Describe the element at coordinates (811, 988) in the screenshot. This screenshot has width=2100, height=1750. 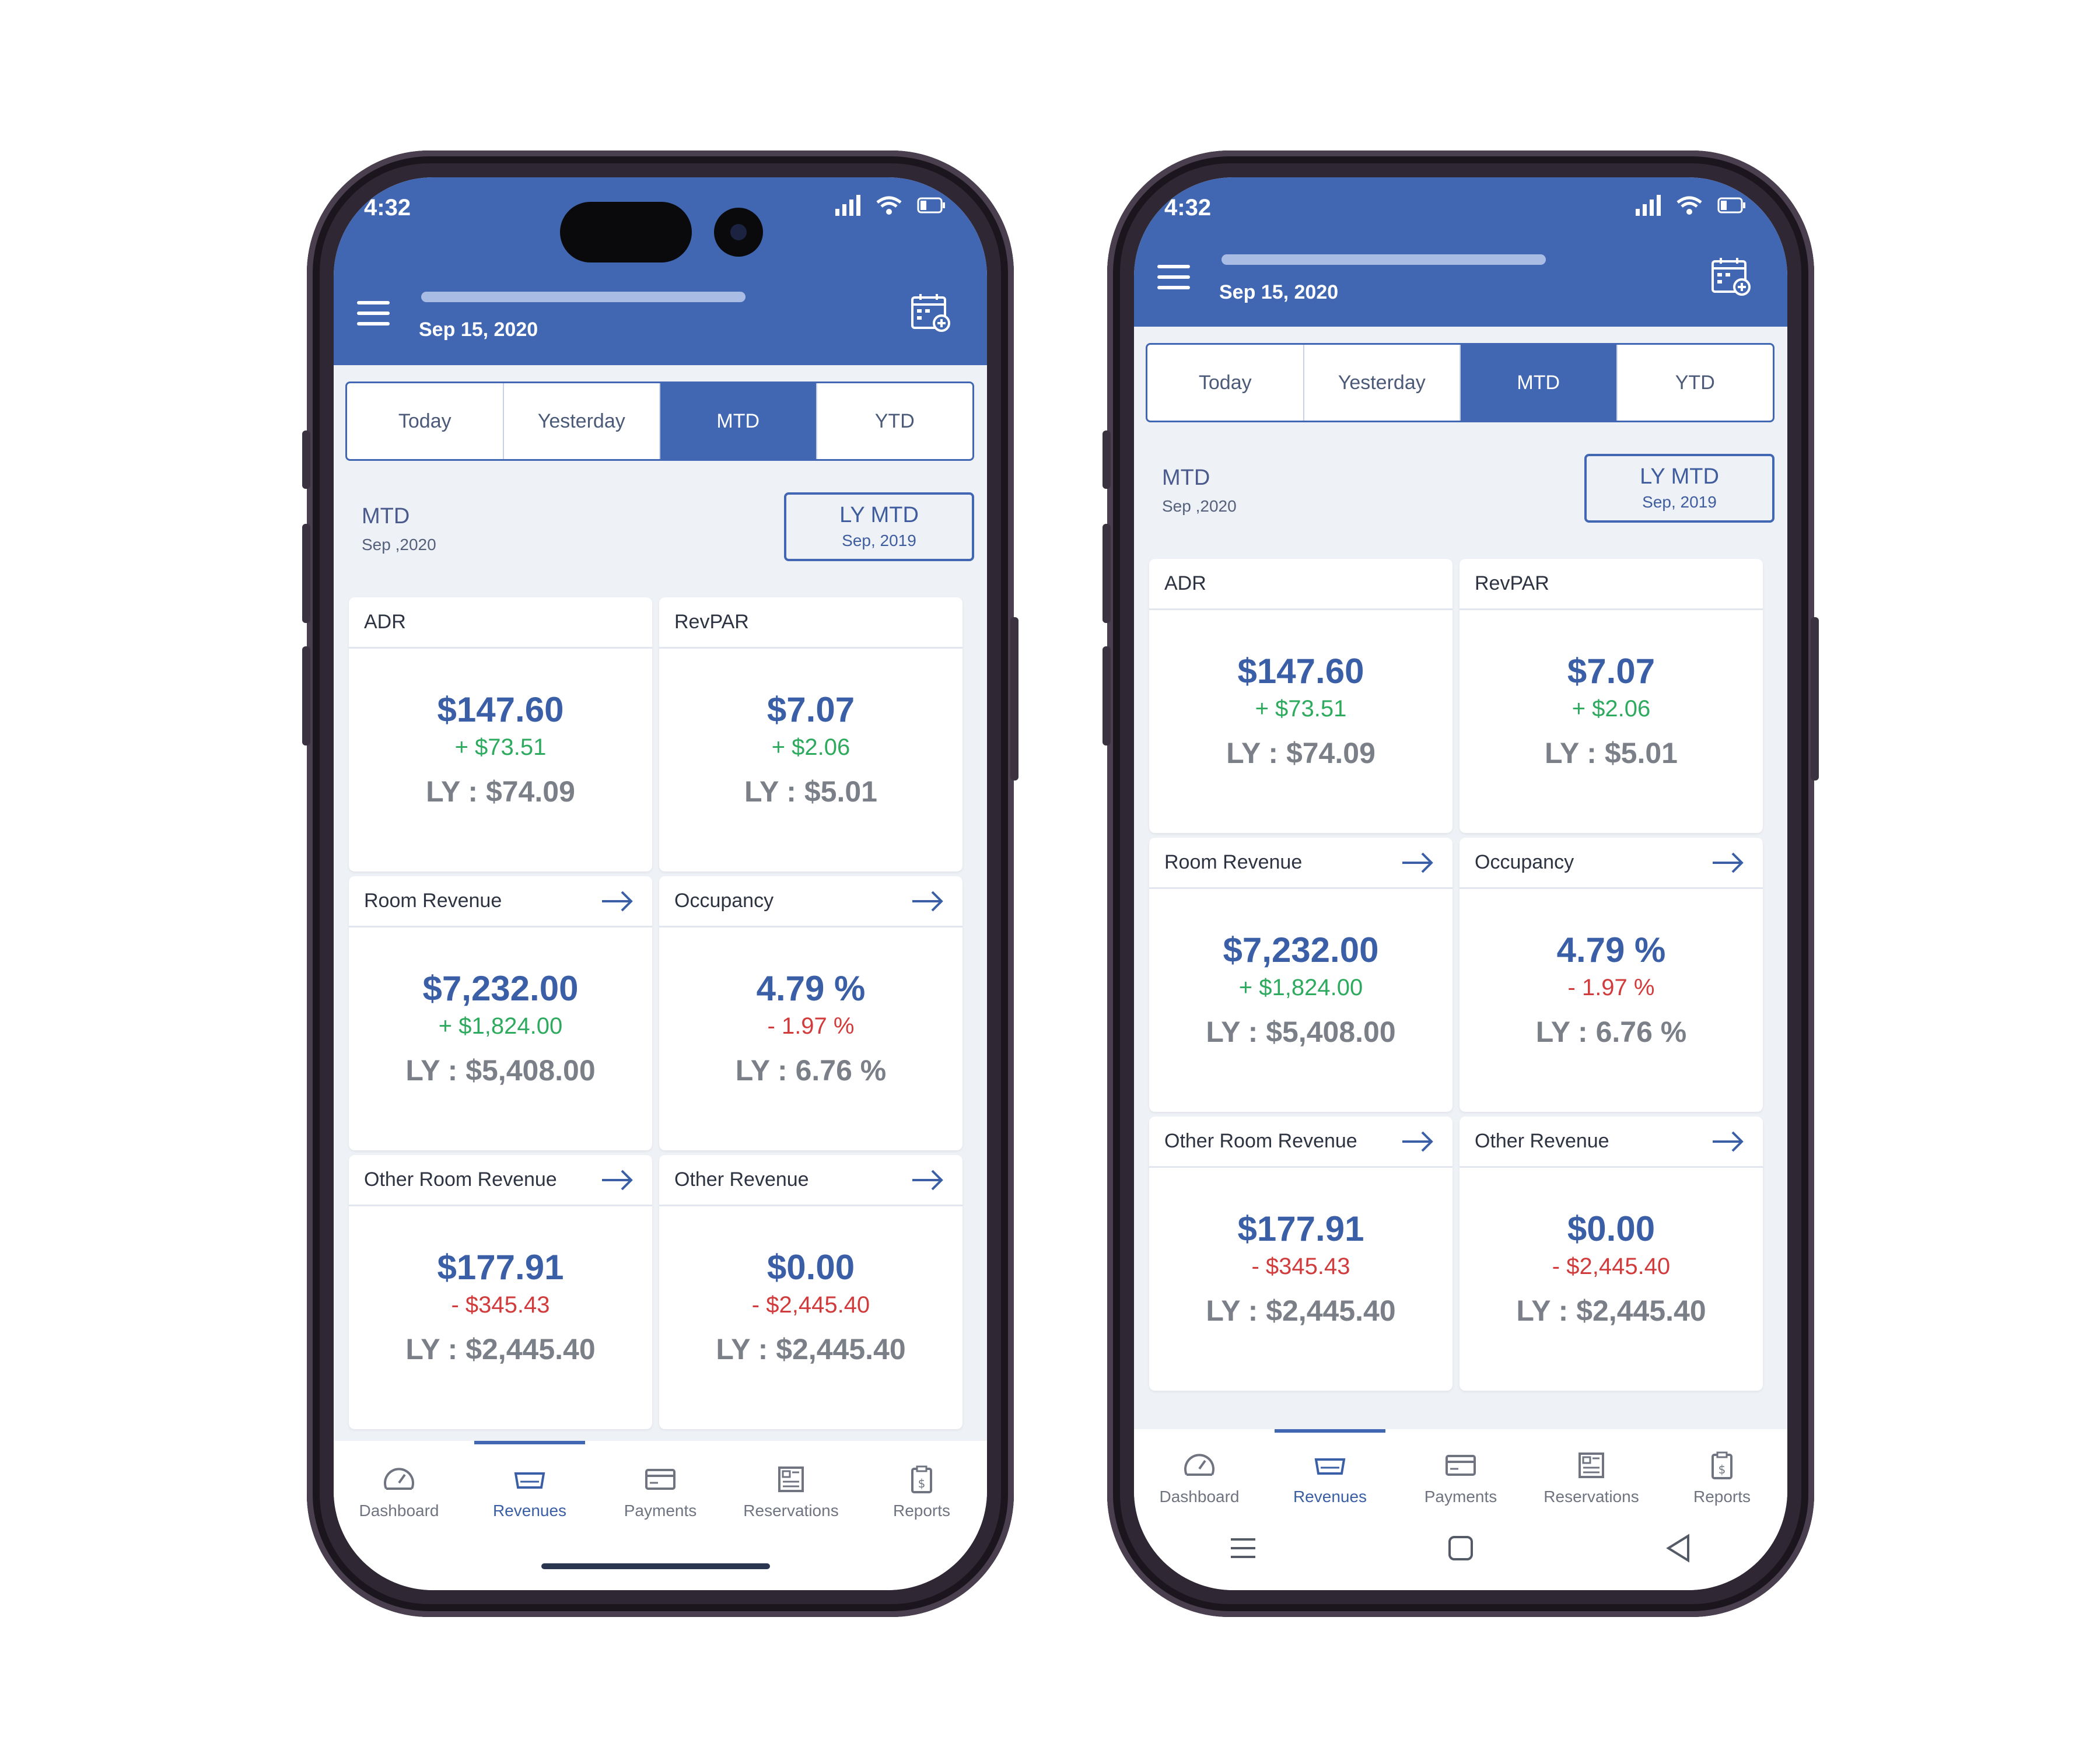
I see `card-value: 4.79 %` at that location.